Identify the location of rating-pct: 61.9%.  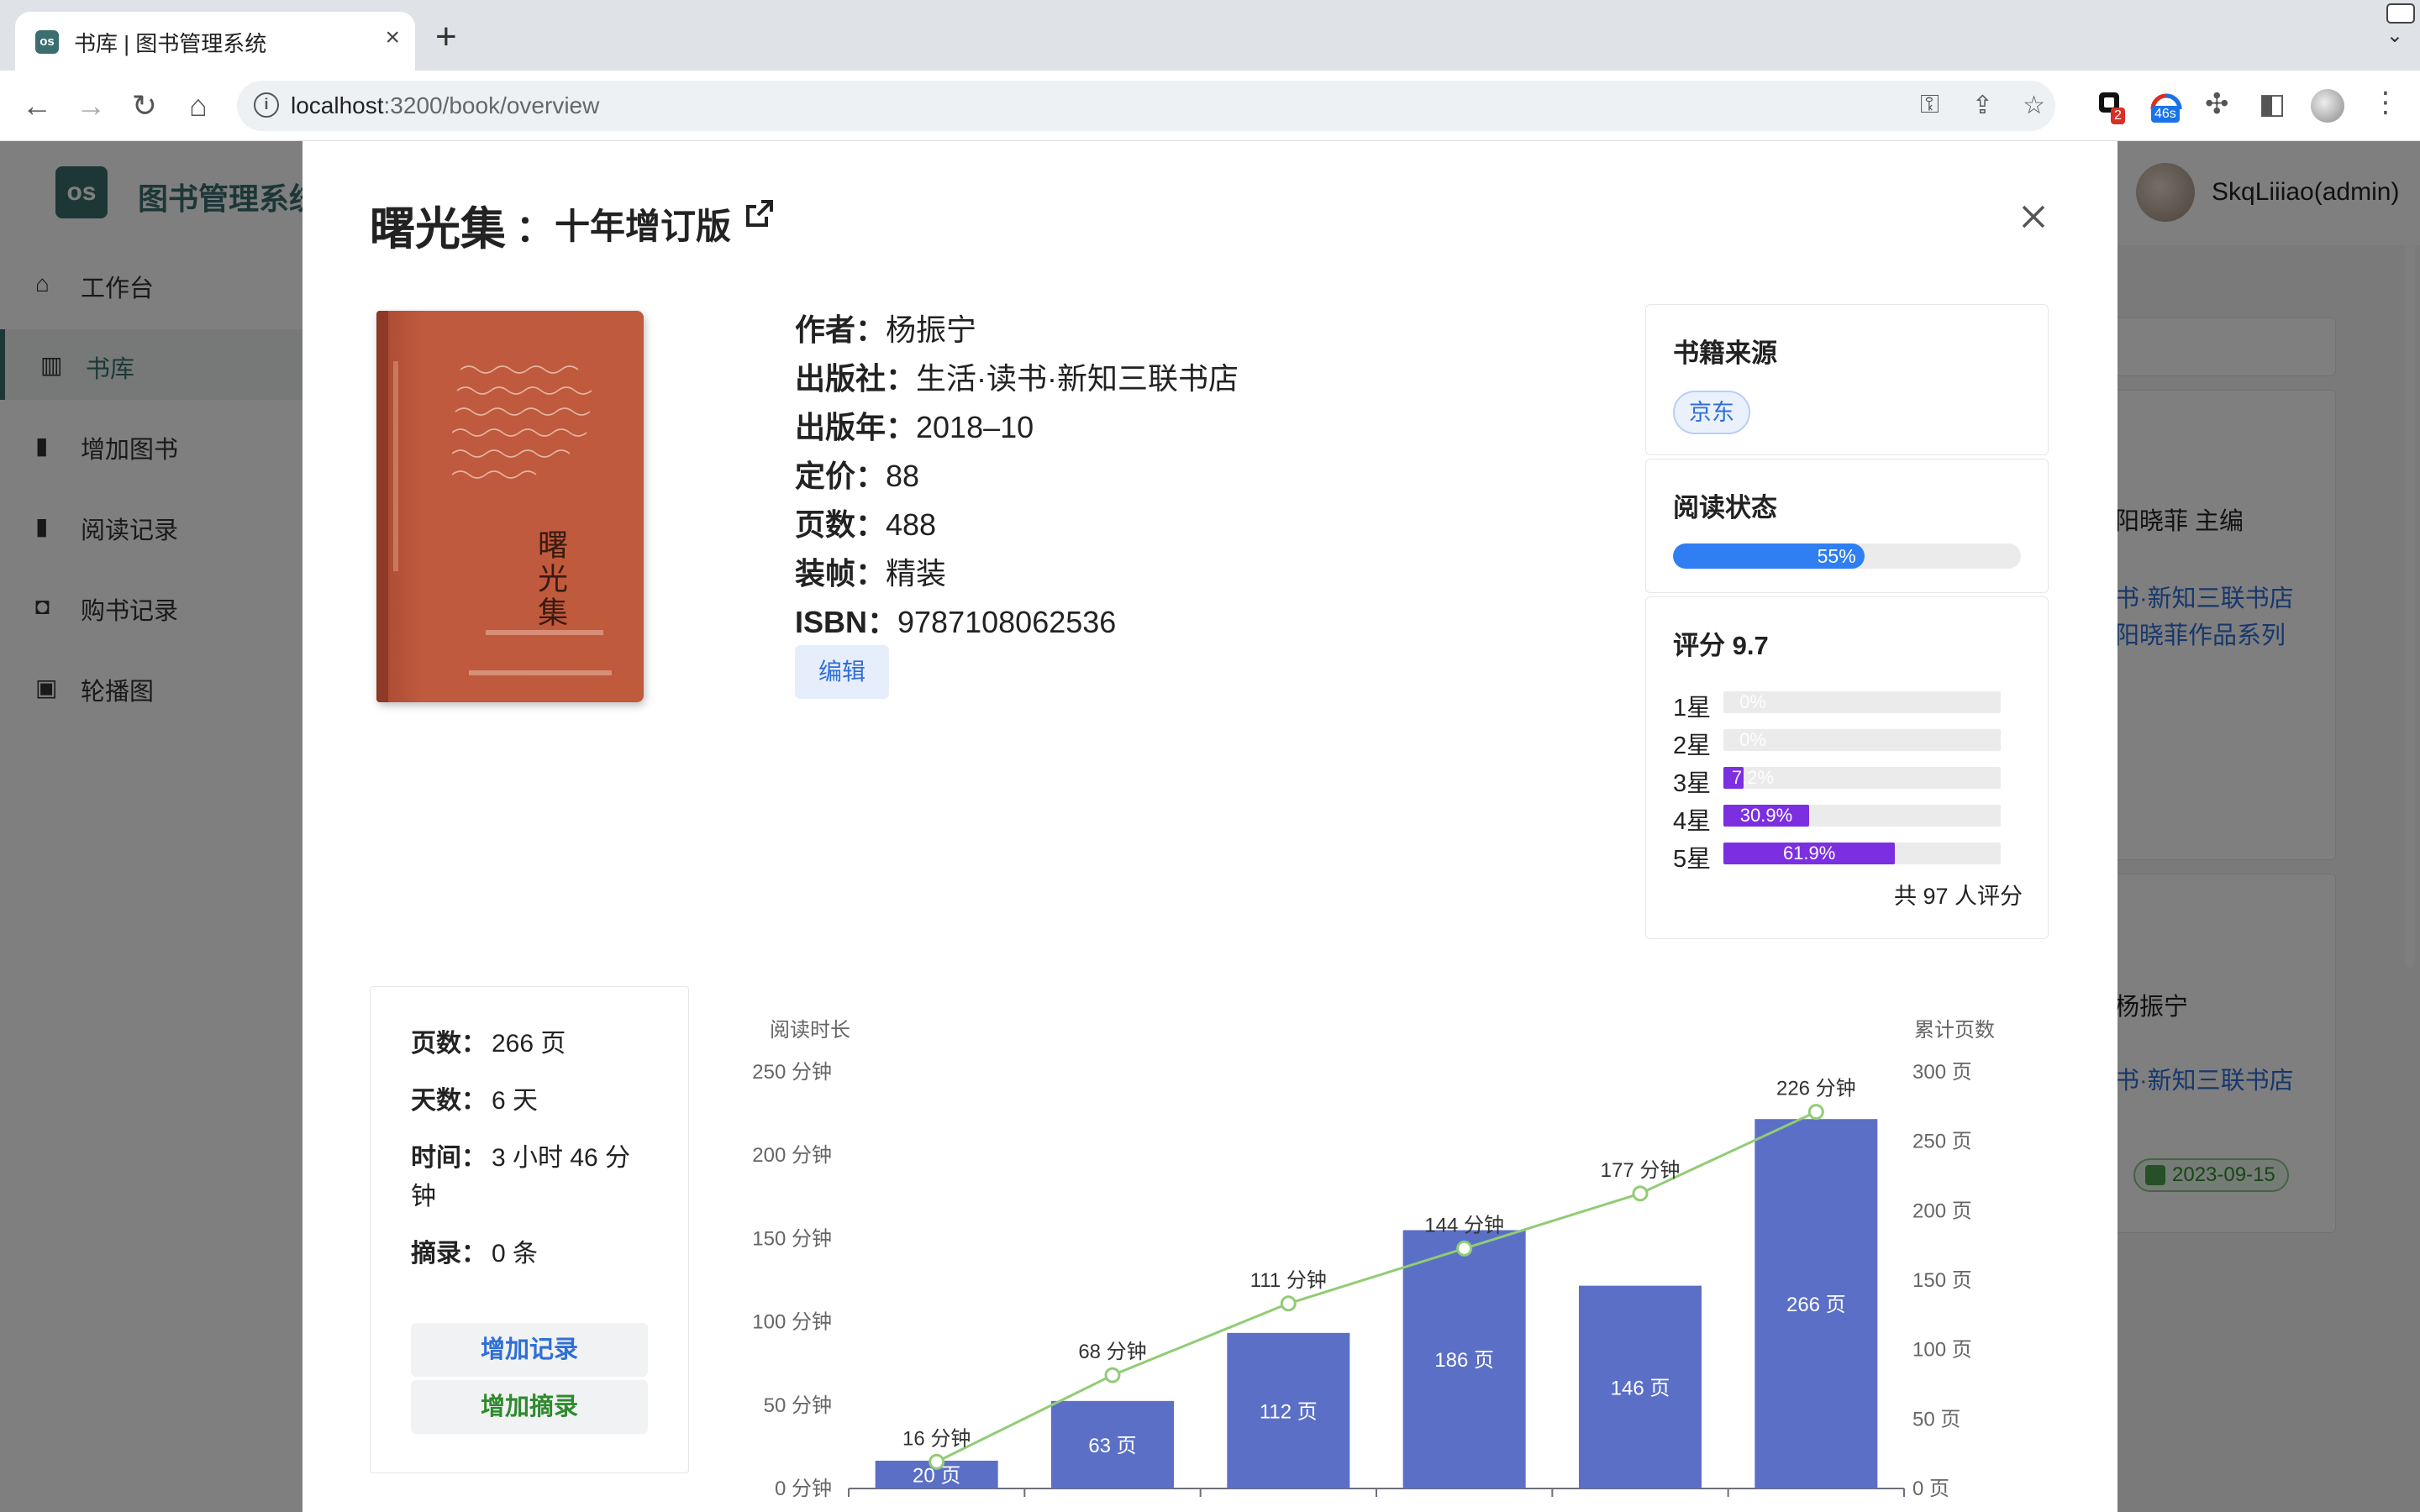
(1809, 853).